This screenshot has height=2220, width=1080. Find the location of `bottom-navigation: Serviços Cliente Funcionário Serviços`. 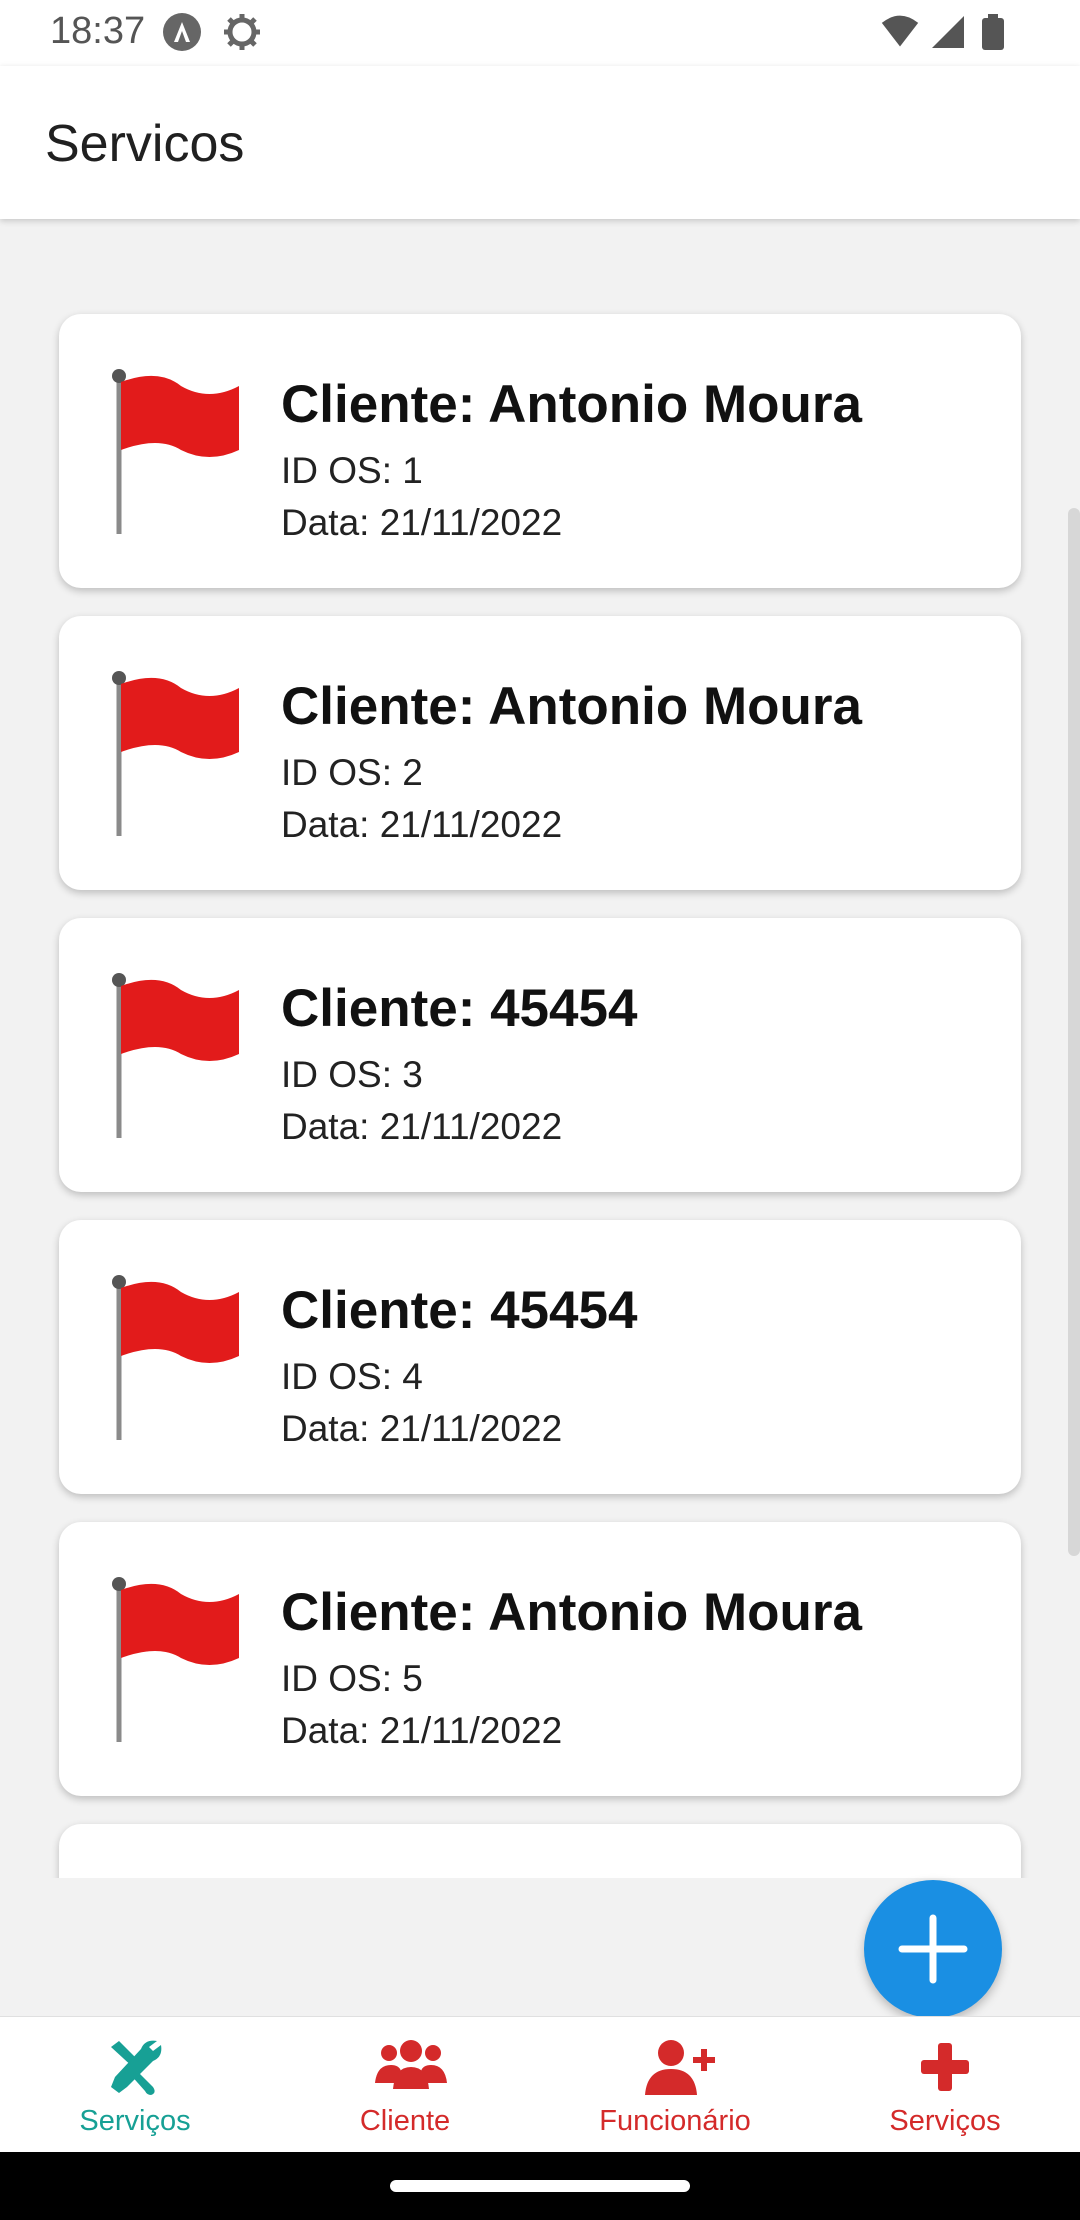

bottom-navigation: Serviços Cliente Funcionário Serviços is located at coordinates (540, 2084).